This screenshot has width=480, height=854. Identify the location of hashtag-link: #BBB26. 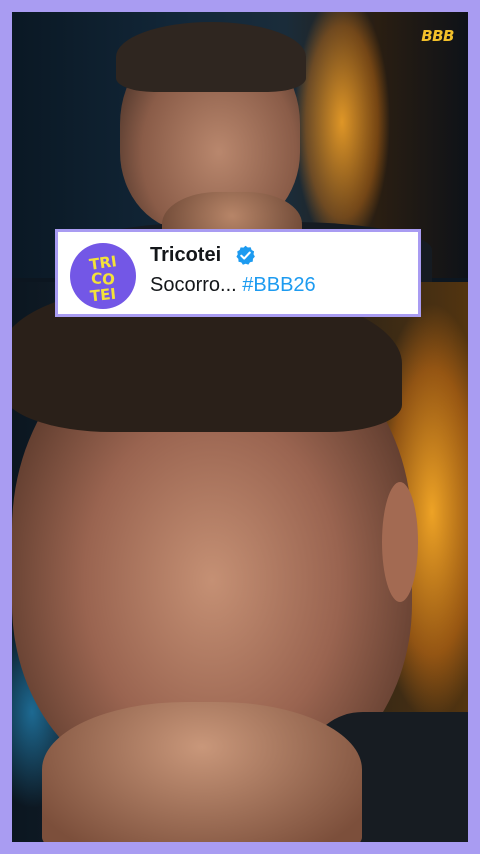
(278, 285).